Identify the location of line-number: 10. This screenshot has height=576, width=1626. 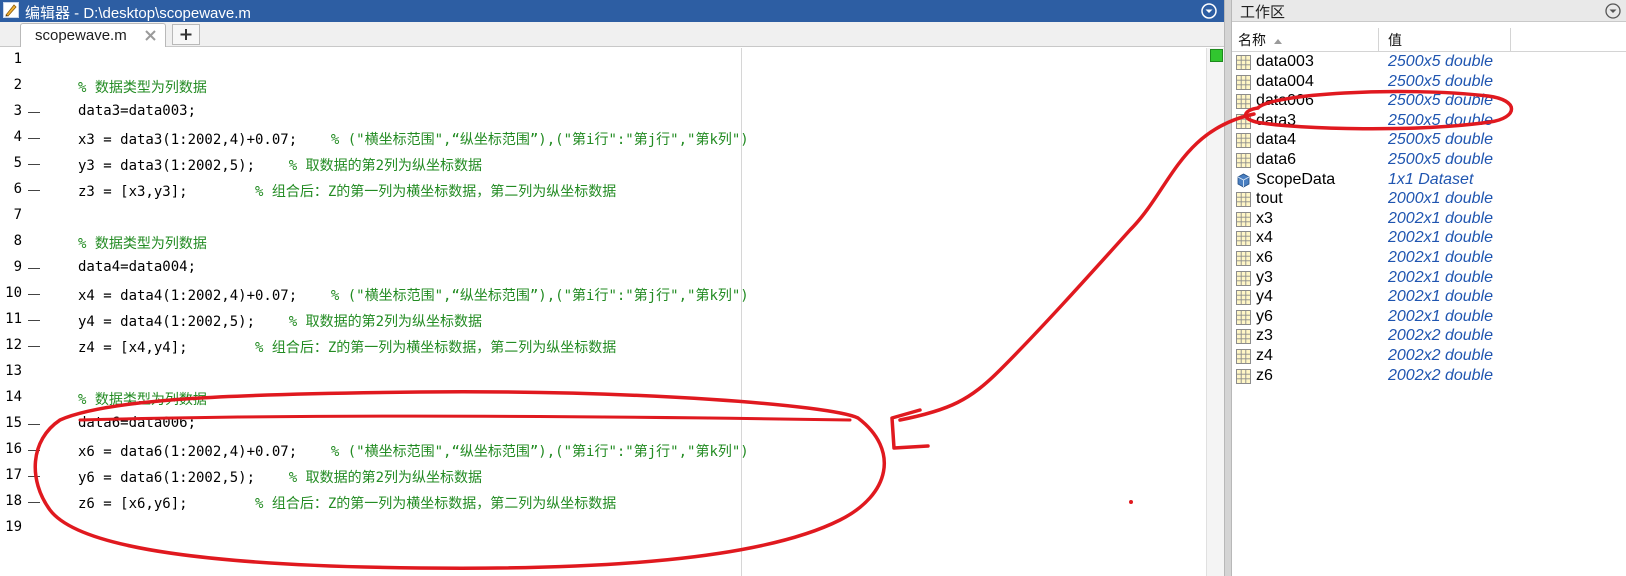
(13, 293).